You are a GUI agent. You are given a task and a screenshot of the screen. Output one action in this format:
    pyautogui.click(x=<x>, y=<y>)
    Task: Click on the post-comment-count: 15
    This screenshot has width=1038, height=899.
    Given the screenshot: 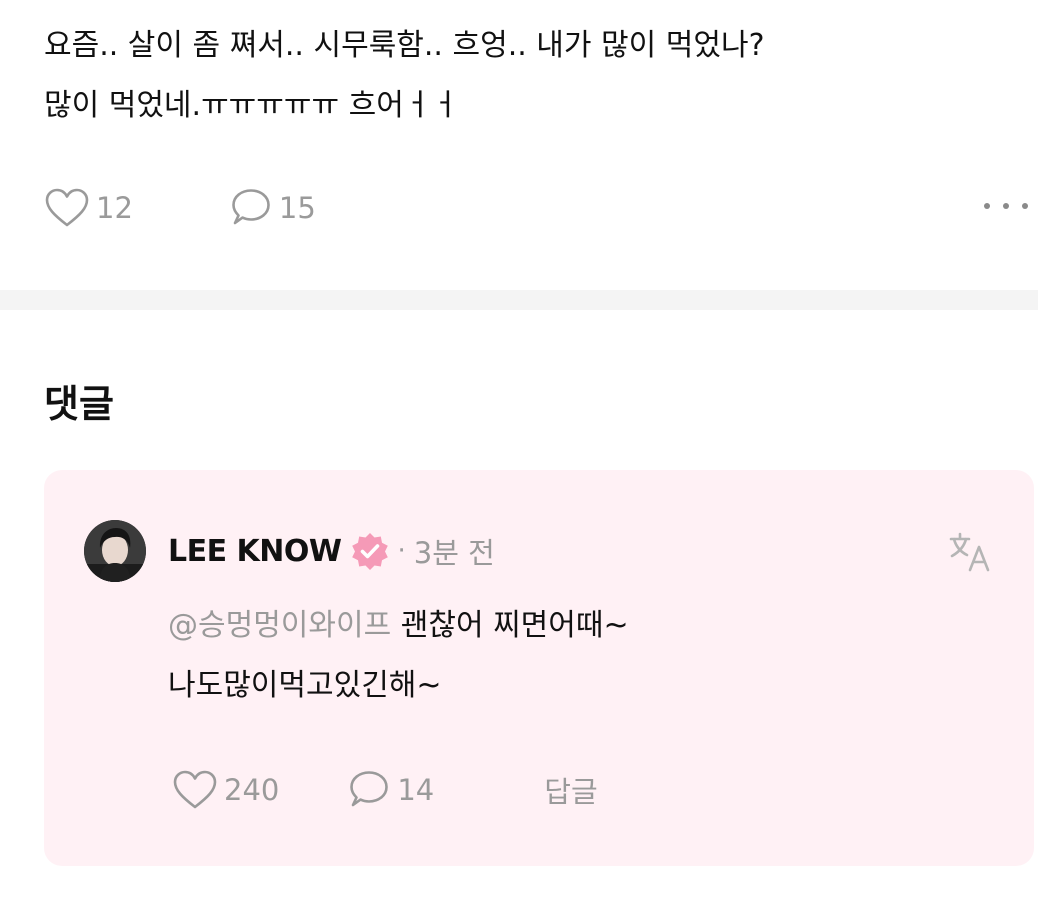 What is the action you would take?
    pyautogui.click(x=297, y=208)
    